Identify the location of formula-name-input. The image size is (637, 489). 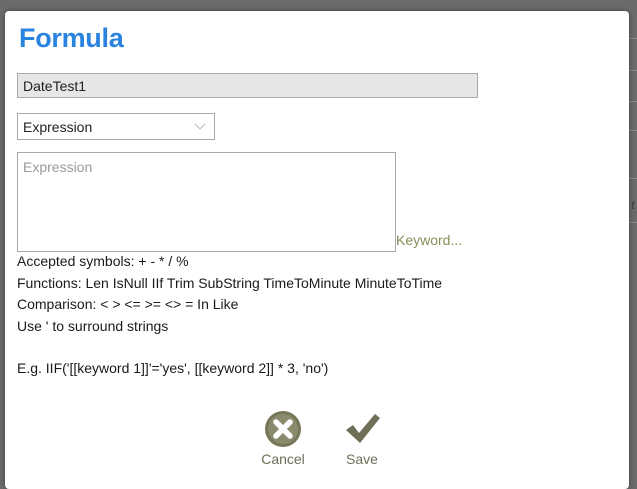
(247, 85).